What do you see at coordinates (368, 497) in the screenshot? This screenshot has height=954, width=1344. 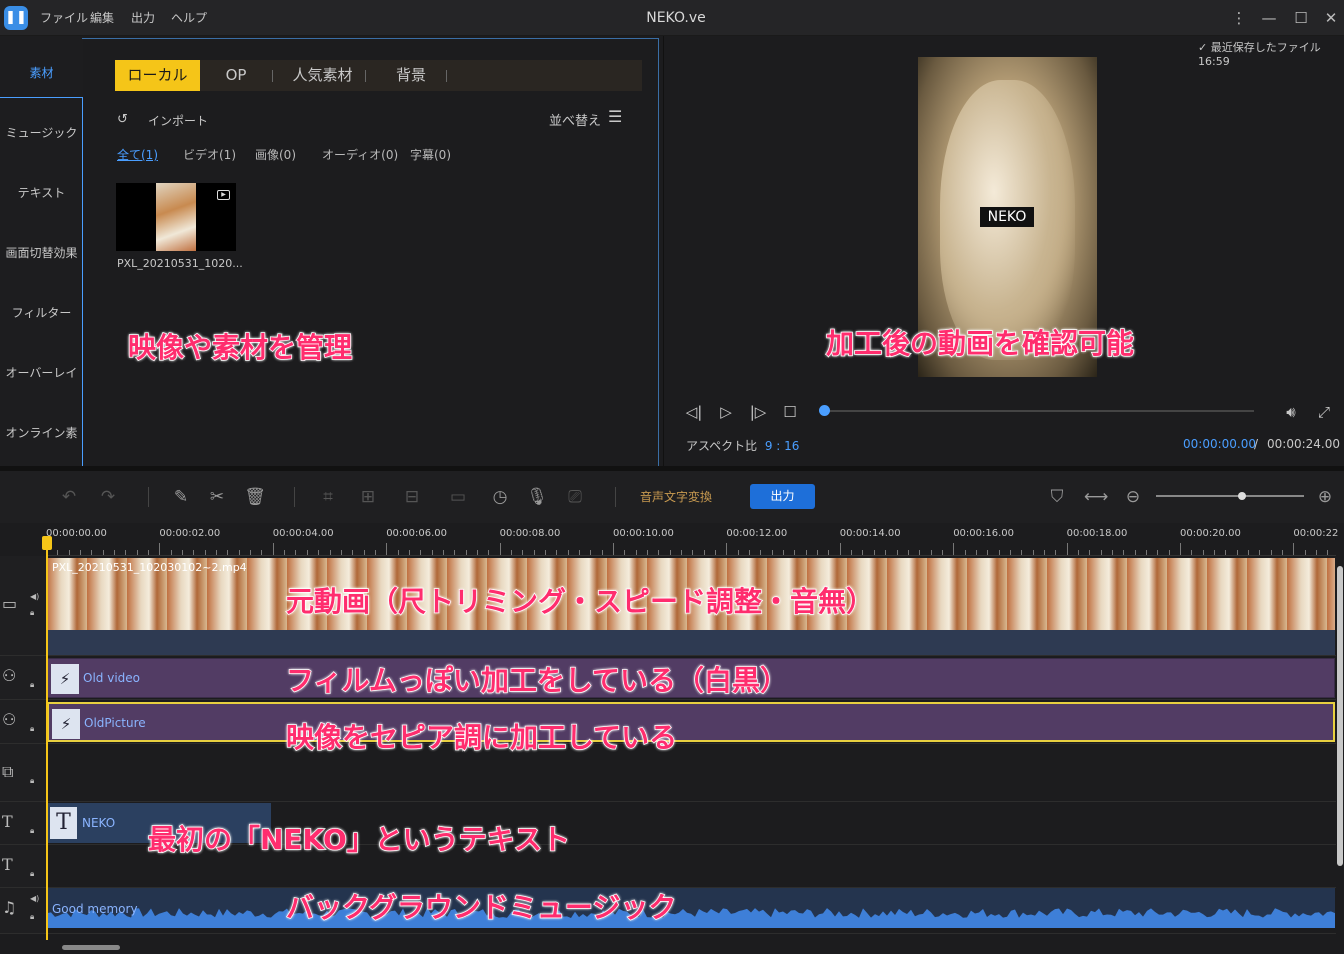 I see `zoom-crop-icon: ⊞` at bounding box center [368, 497].